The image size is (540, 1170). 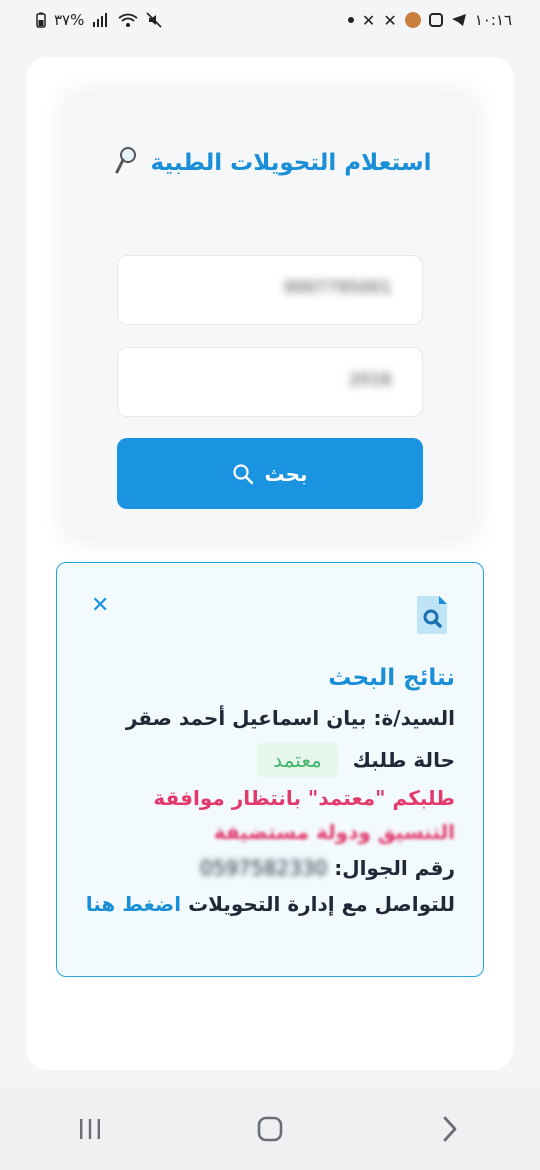 I want to click on search-button: بحث, so click(x=270, y=473).